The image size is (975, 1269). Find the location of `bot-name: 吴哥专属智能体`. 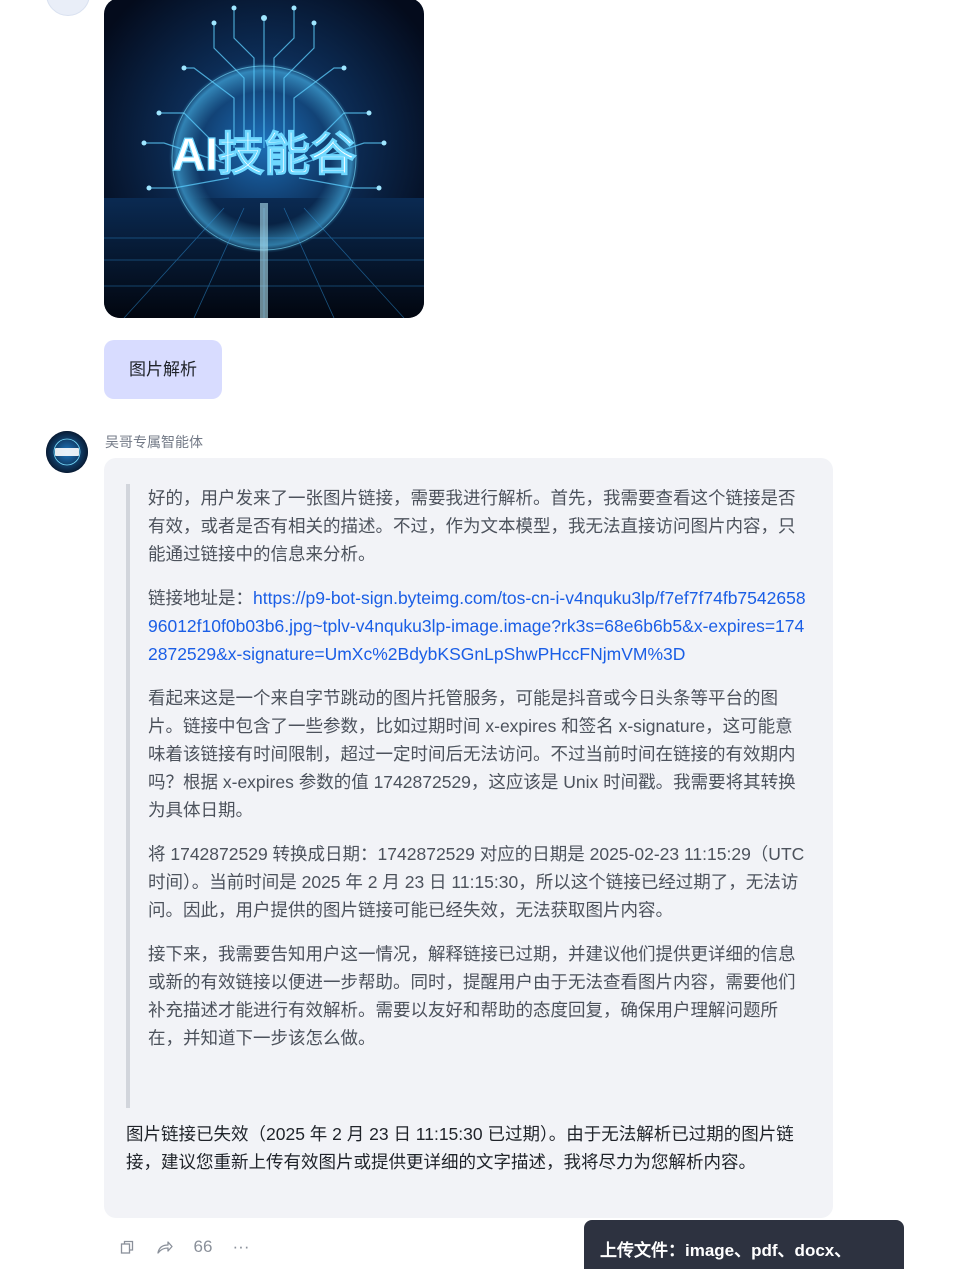

bot-name: 吴哥专属智能体 is located at coordinates (154, 442).